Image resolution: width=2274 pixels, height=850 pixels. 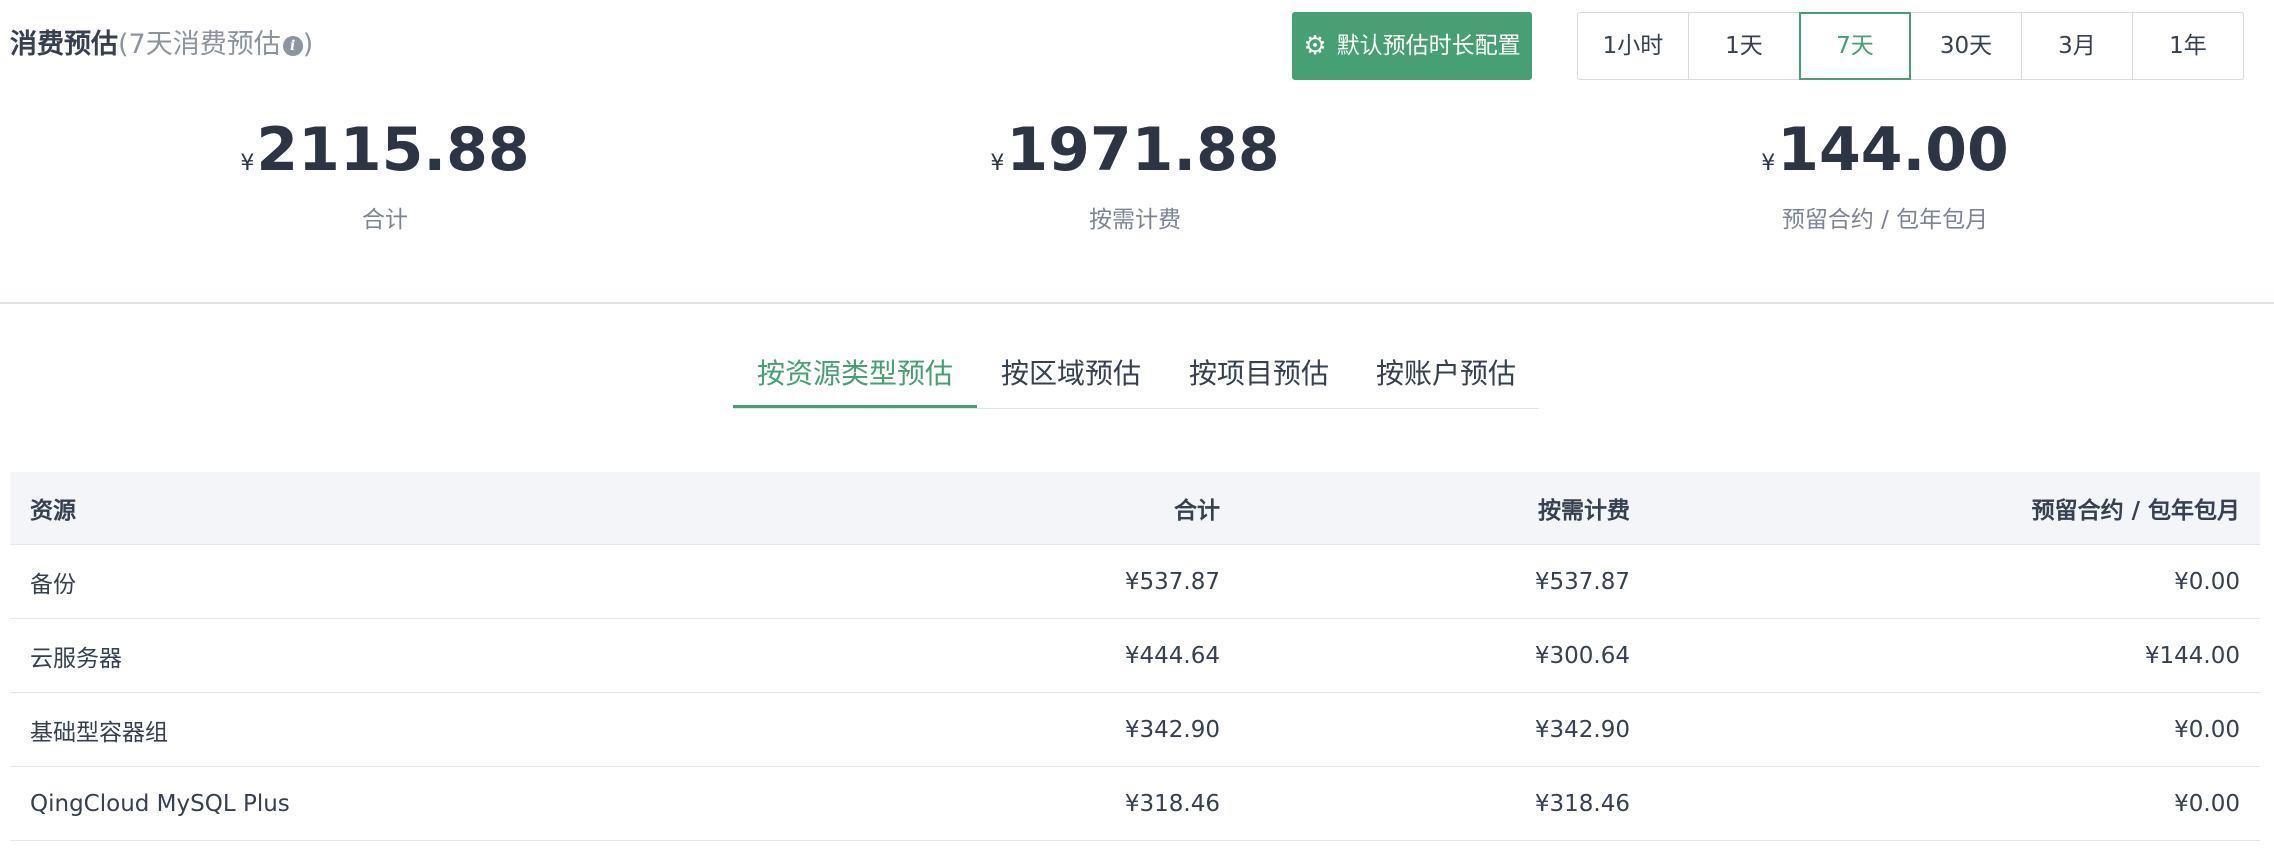 What do you see at coordinates (64, 44) in the screenshot?
I see `title-text: 消费预估` at bounding box center [64, 44].